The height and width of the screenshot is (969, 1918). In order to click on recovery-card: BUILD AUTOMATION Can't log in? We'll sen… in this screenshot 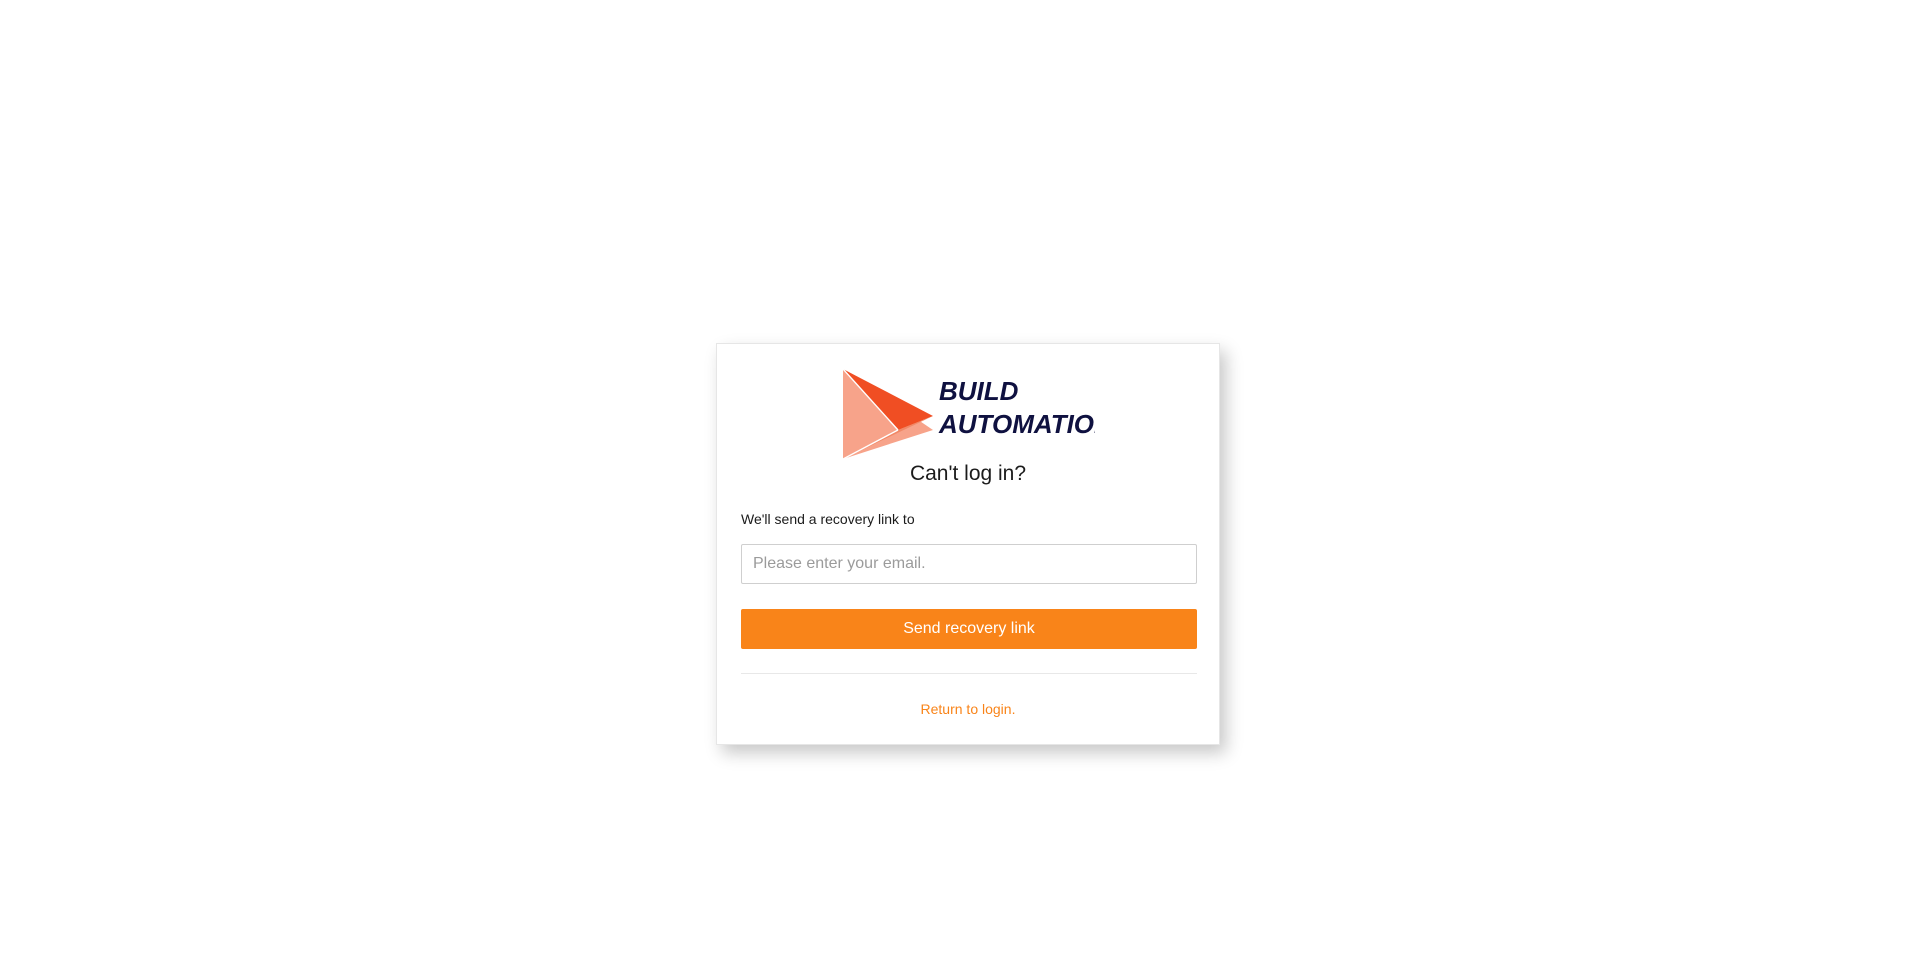, I will do `click(968, 544)`.